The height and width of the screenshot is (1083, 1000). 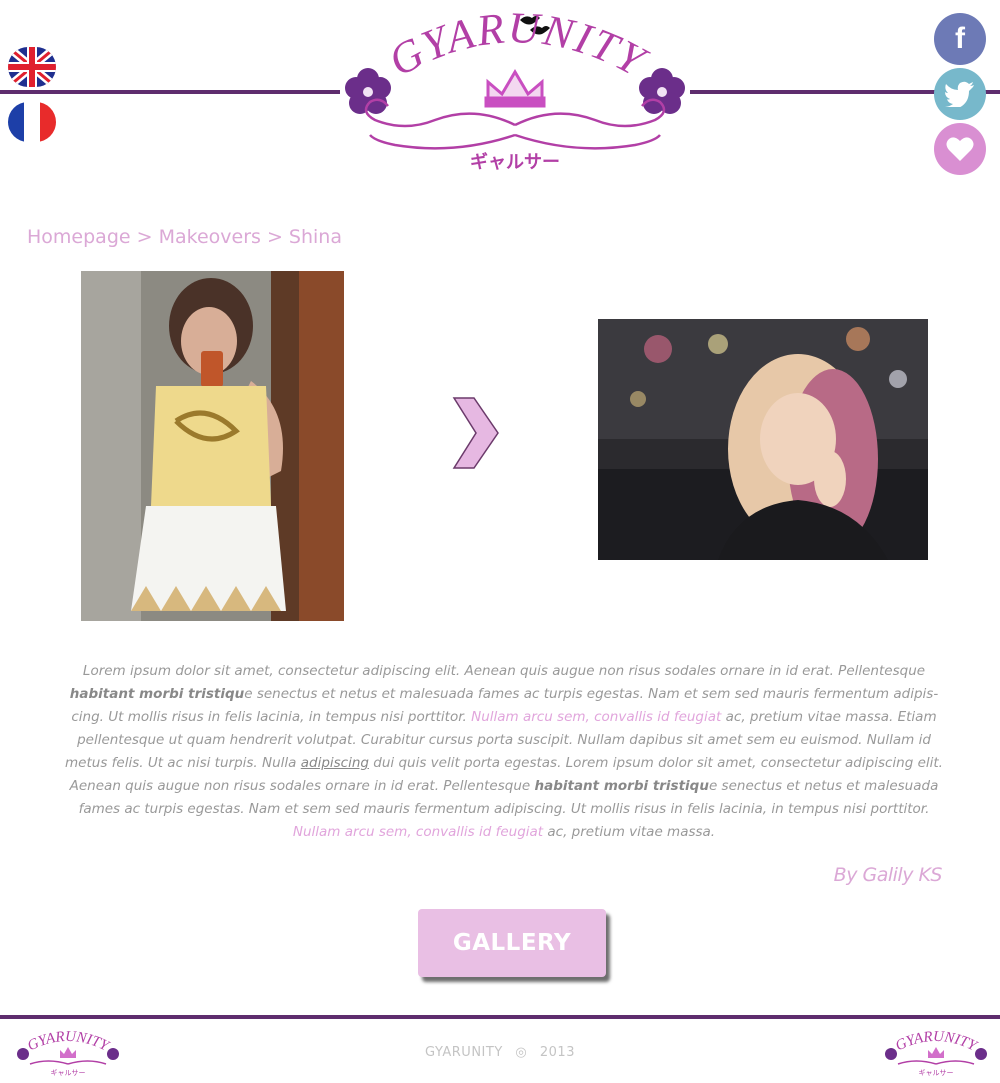 I want to click on facebook-button: f, so click(x=960, y=39).